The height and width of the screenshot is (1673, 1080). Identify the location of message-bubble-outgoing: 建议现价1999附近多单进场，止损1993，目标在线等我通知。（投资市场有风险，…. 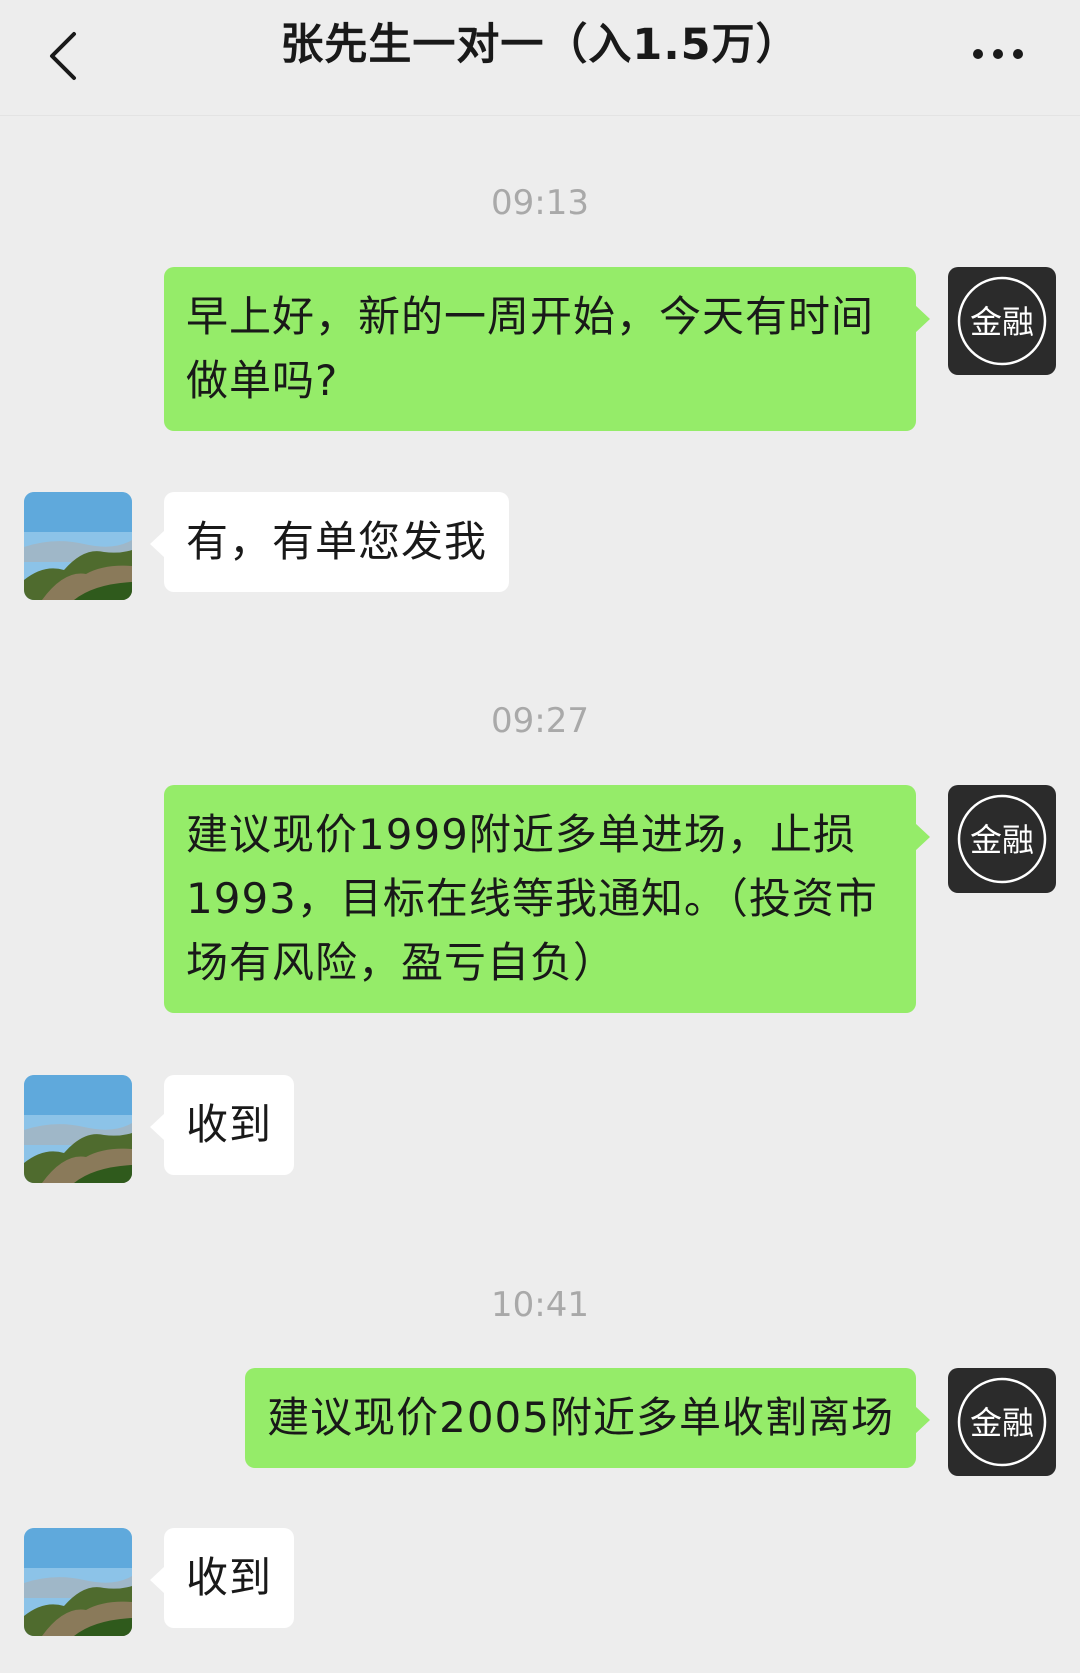
(547, 899).